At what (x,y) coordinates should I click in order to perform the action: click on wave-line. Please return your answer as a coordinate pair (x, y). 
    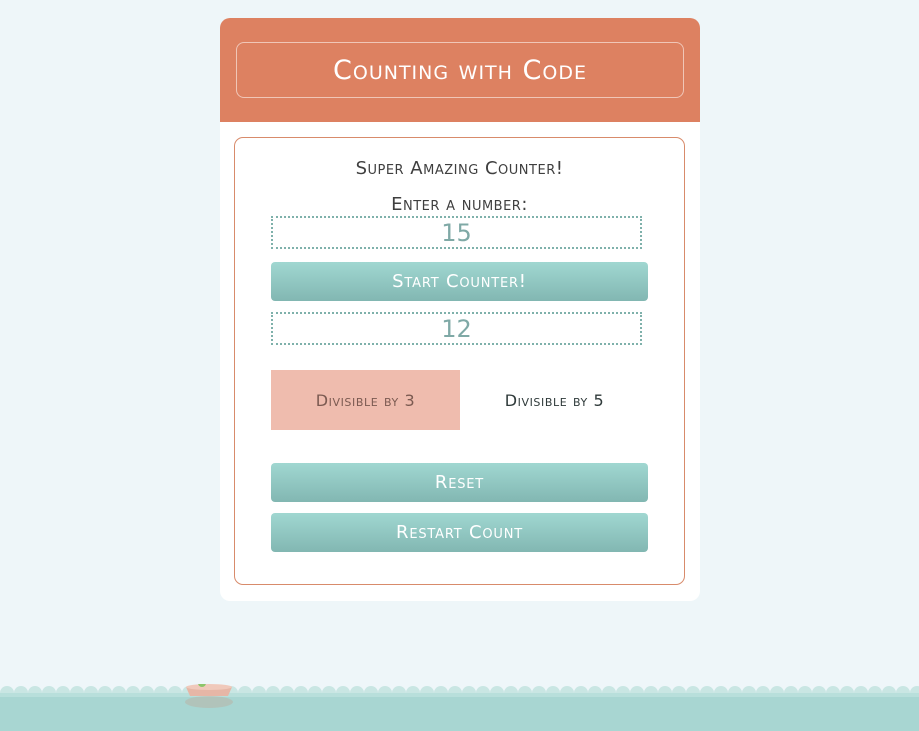
    Looking at the image, I should click on (459, 695).